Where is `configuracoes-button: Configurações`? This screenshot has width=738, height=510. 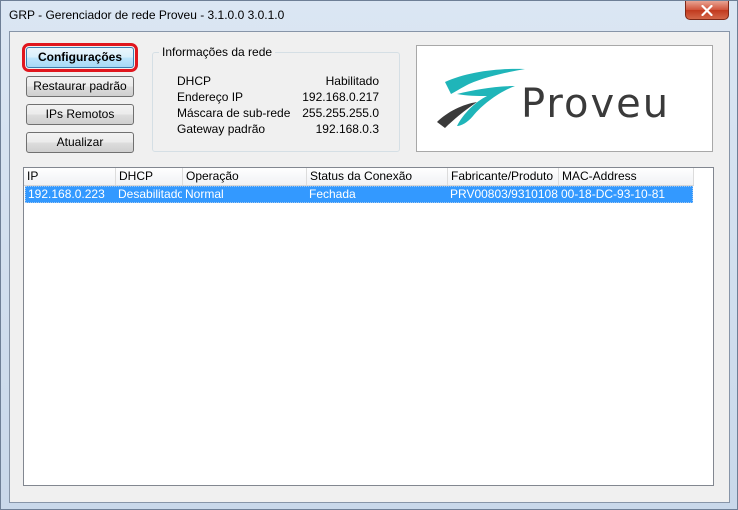 configuracoes-button: Configurações is located at coordinates (80, 57).